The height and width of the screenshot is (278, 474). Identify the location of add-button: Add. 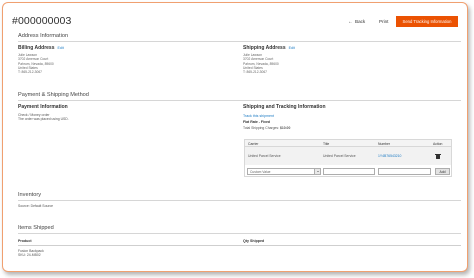
(442, 171).